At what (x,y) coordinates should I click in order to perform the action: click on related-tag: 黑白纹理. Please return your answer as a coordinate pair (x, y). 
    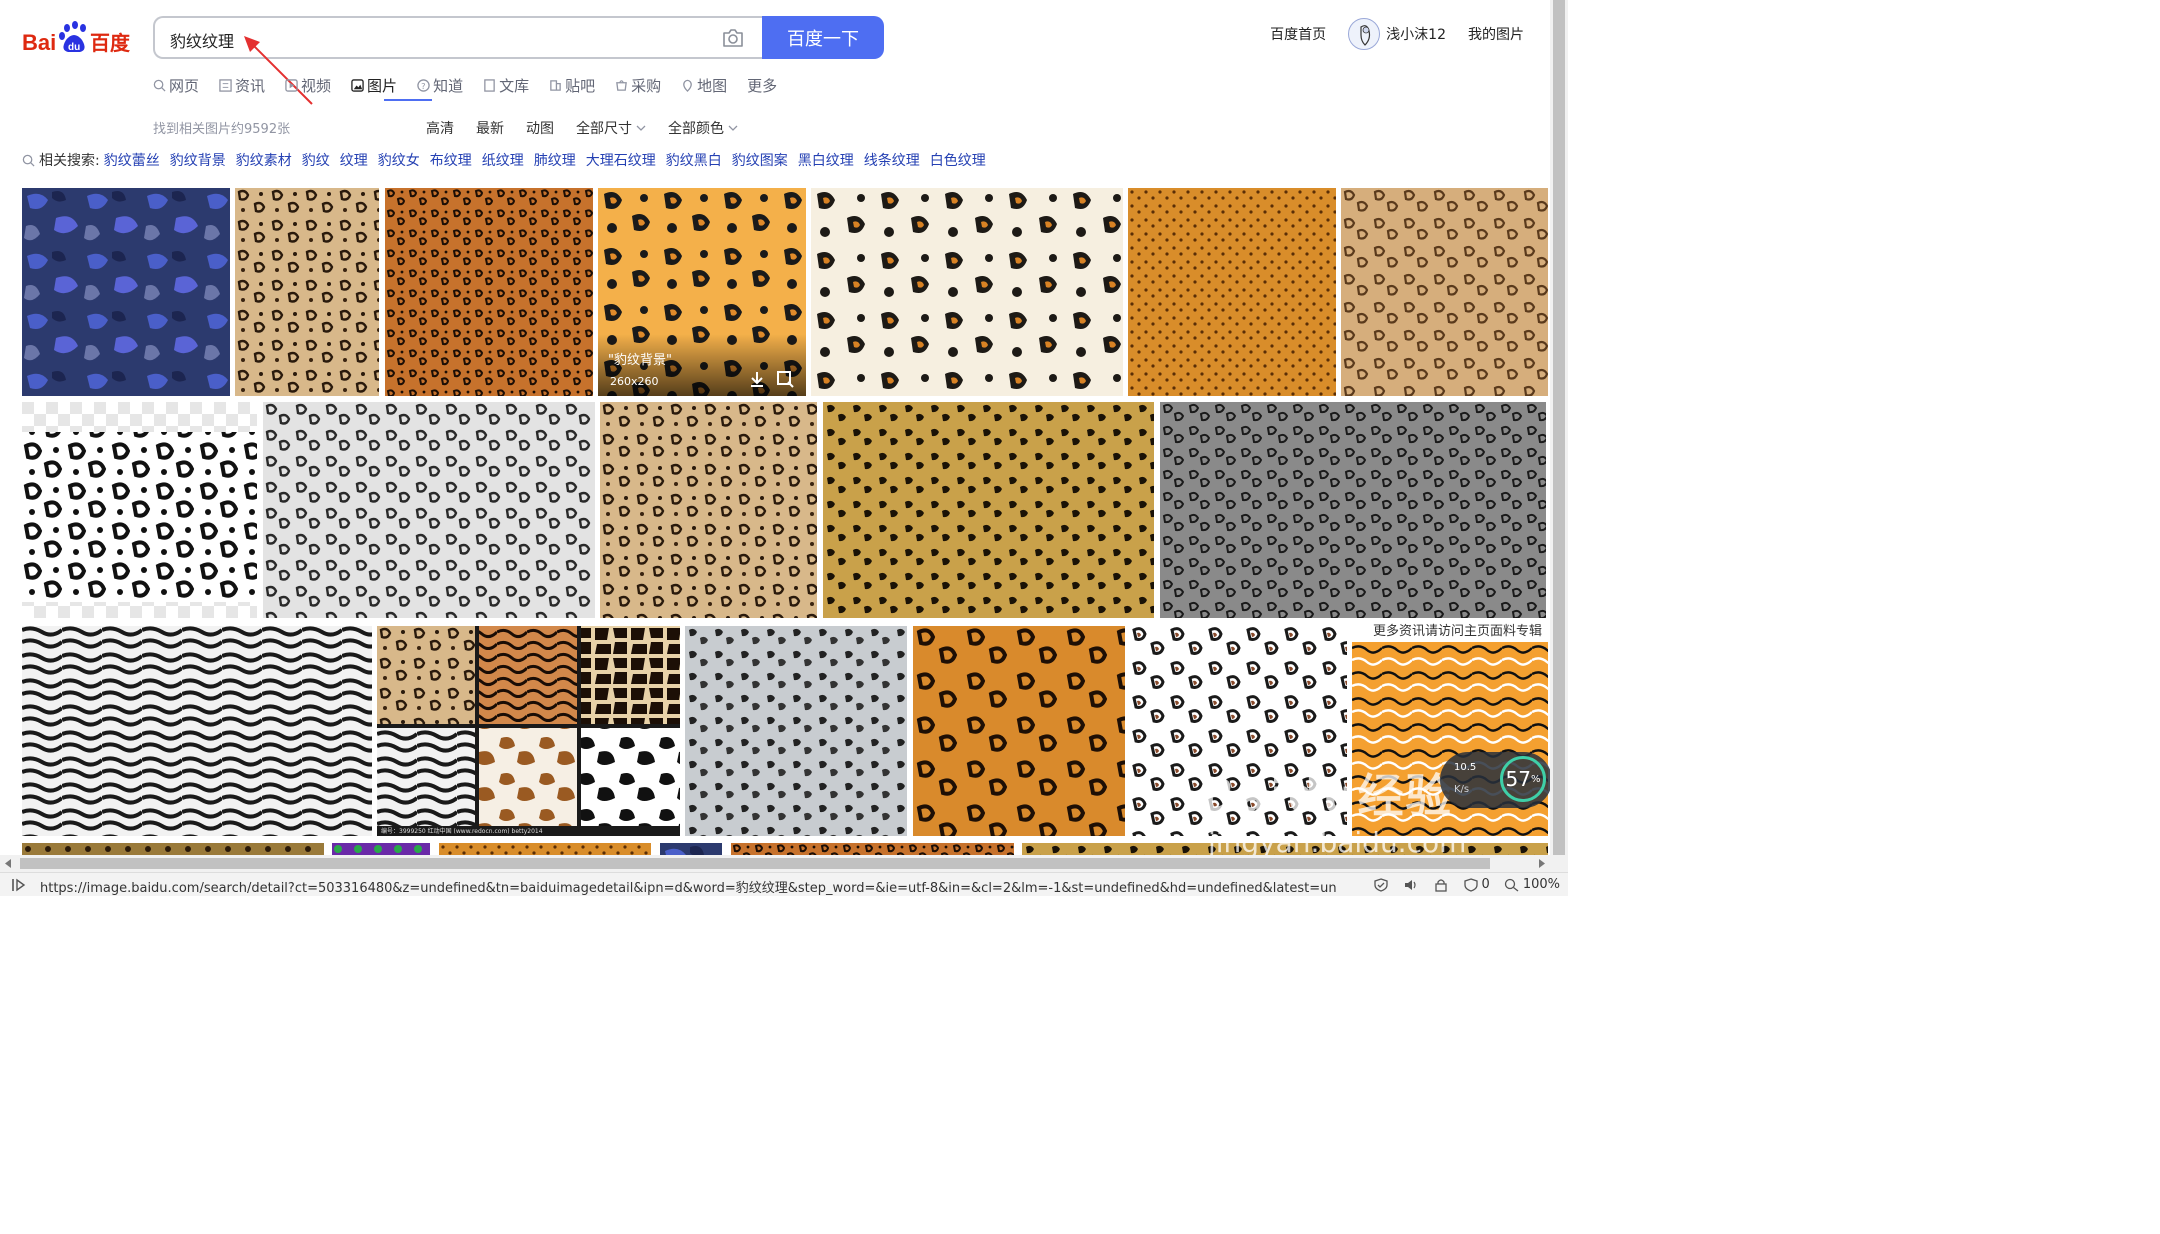
    Looking at the image, I should click on (826, 160).